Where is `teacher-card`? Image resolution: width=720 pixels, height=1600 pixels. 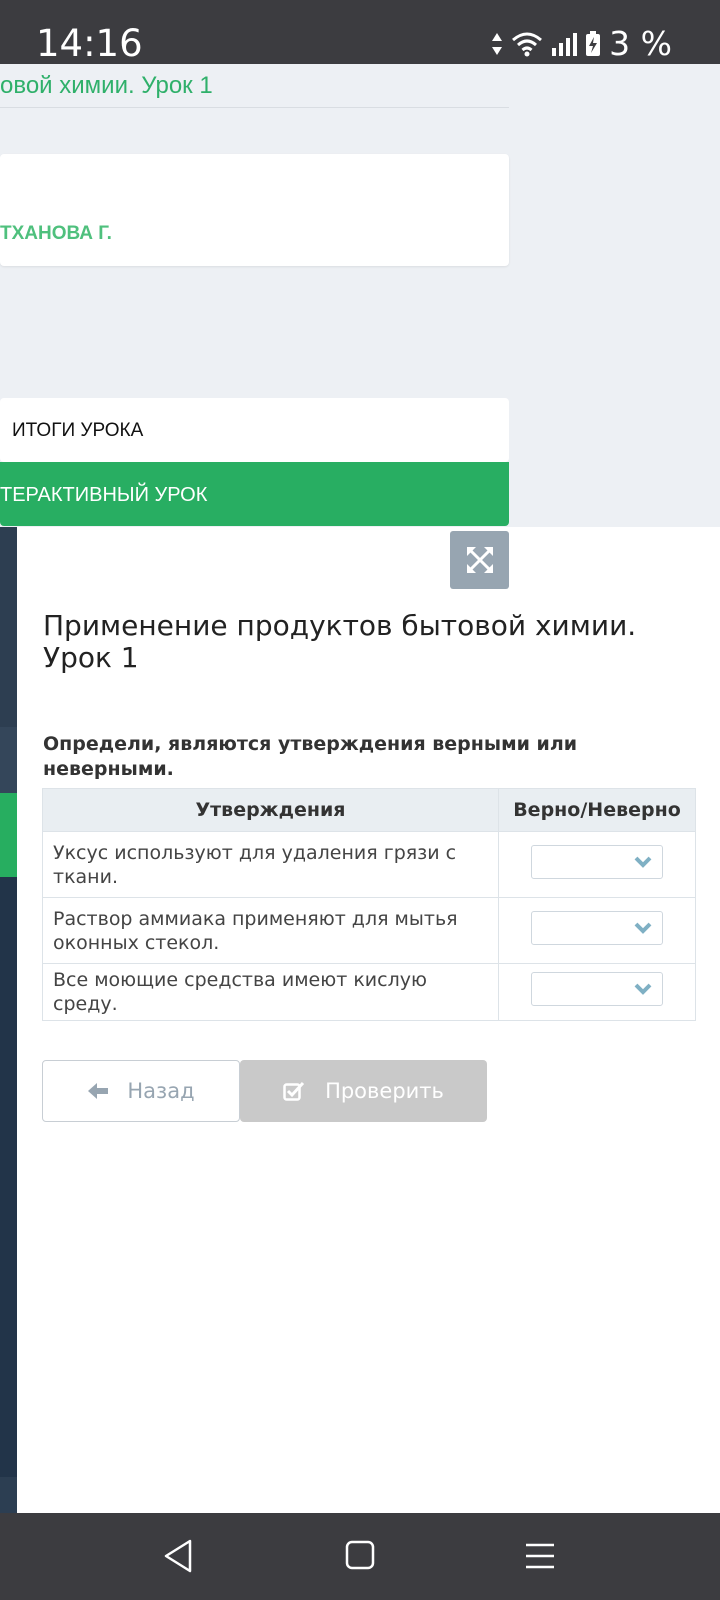 teacher-card is located at coordinates (254, 210).